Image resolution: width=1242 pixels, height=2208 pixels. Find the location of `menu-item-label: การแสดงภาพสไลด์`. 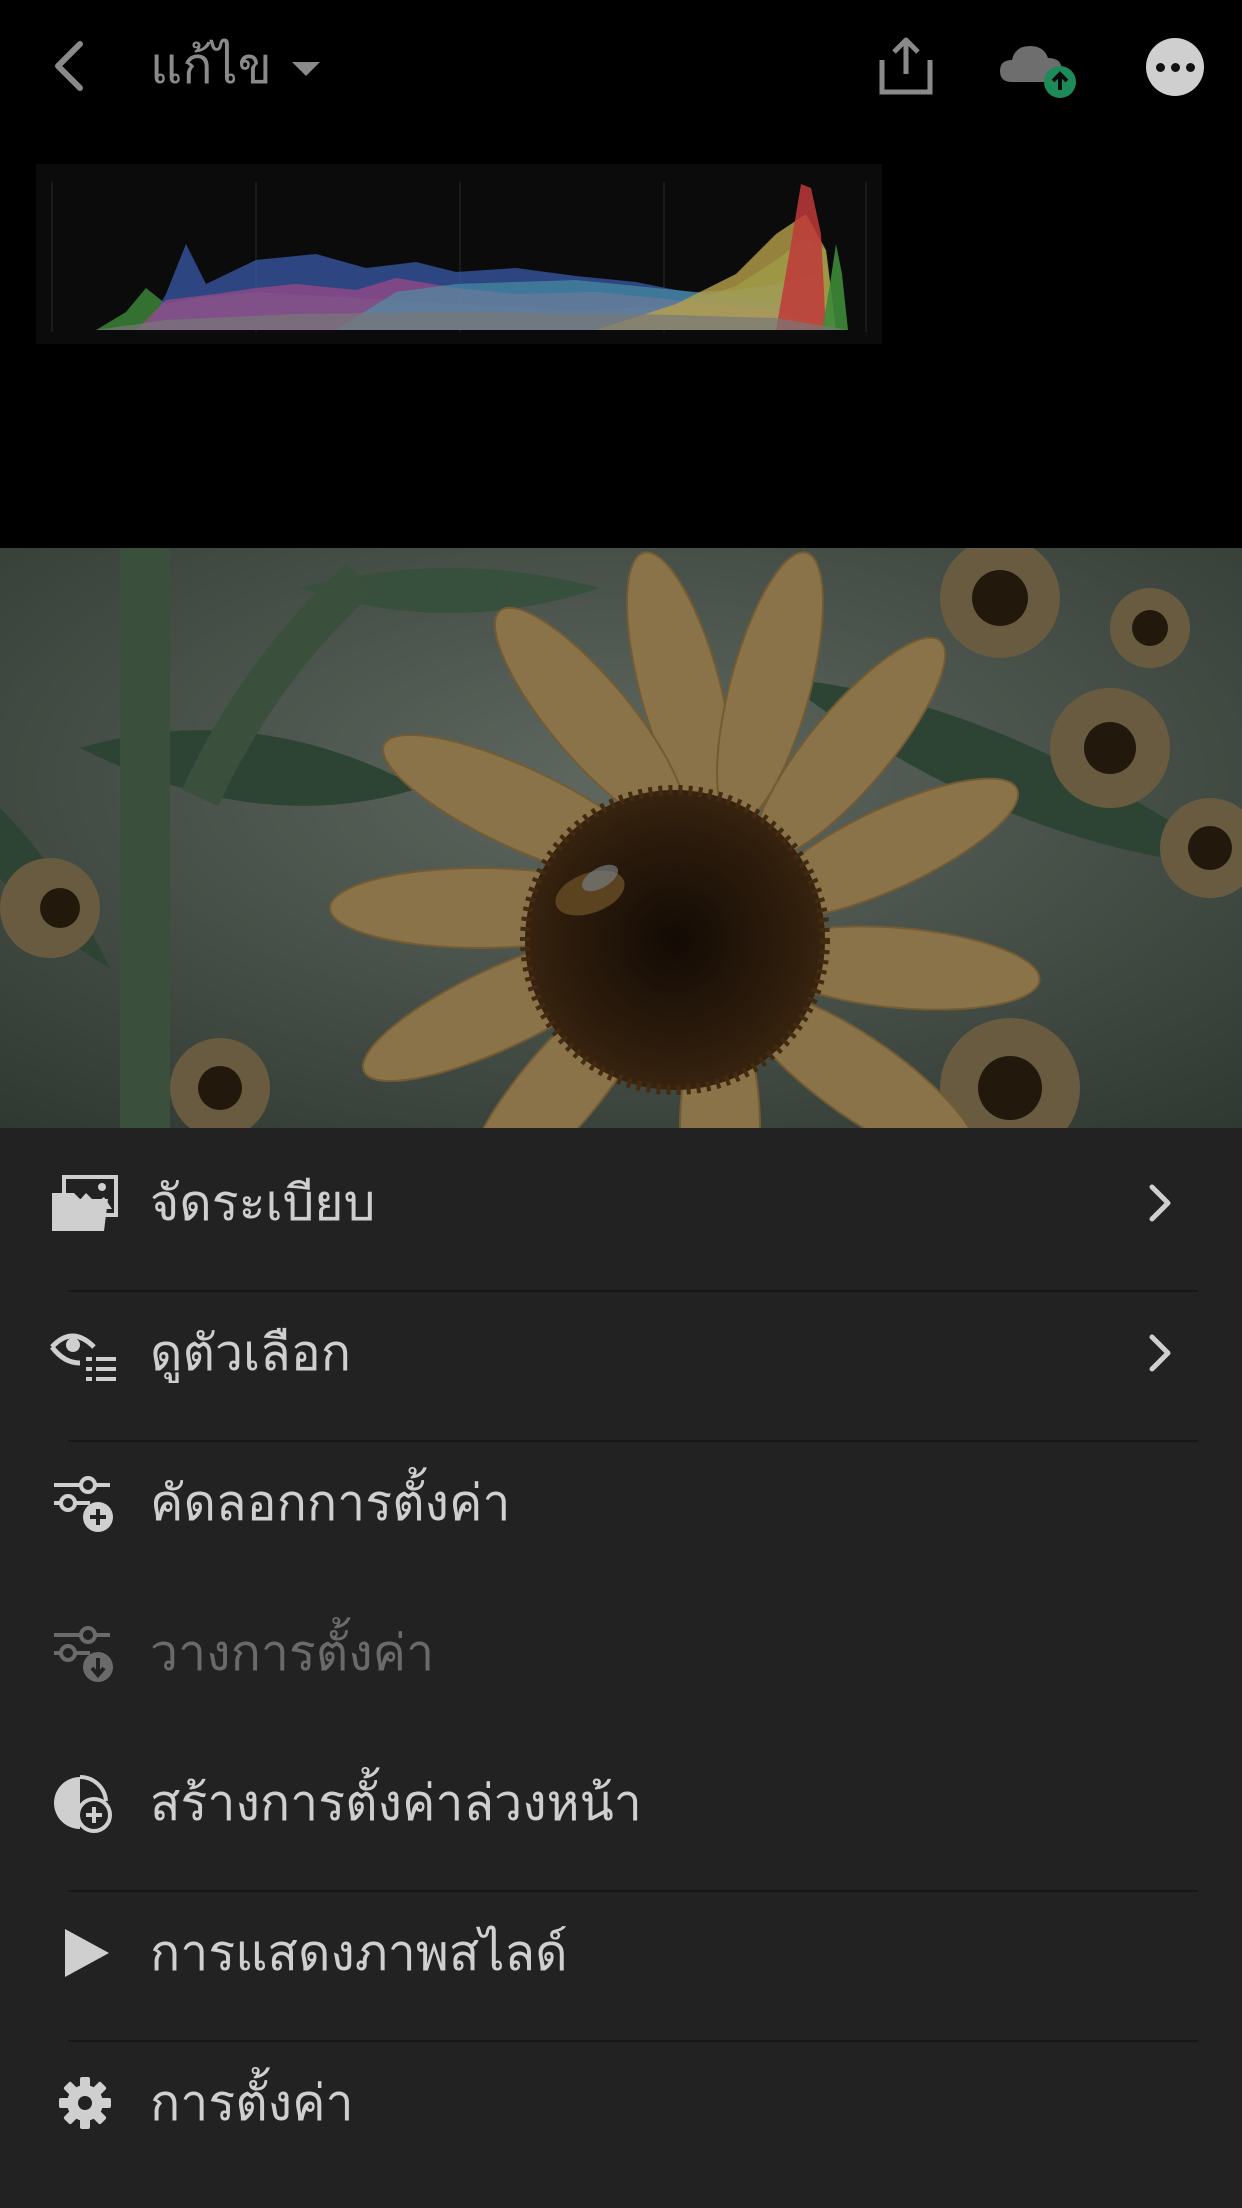

menu-item-label: การแสดงภาพสไลด์ is located at coordinates (359, 1952).